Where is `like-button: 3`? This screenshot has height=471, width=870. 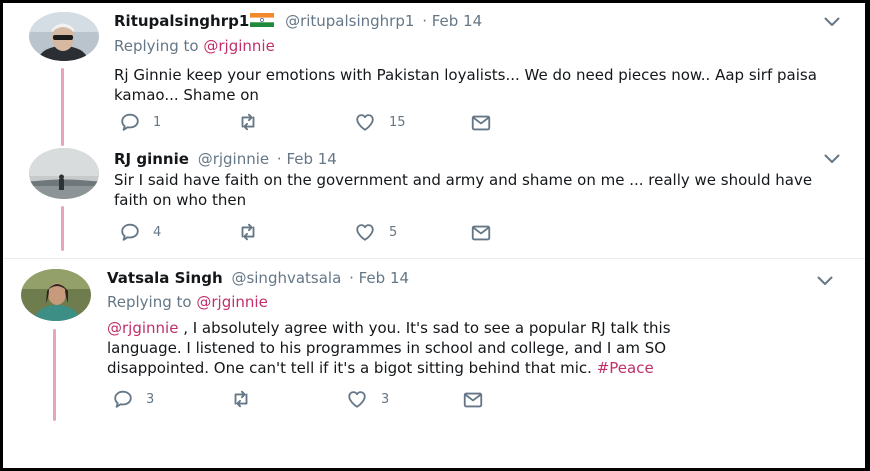
like-button: 3 is located at coordinates (367, 399).